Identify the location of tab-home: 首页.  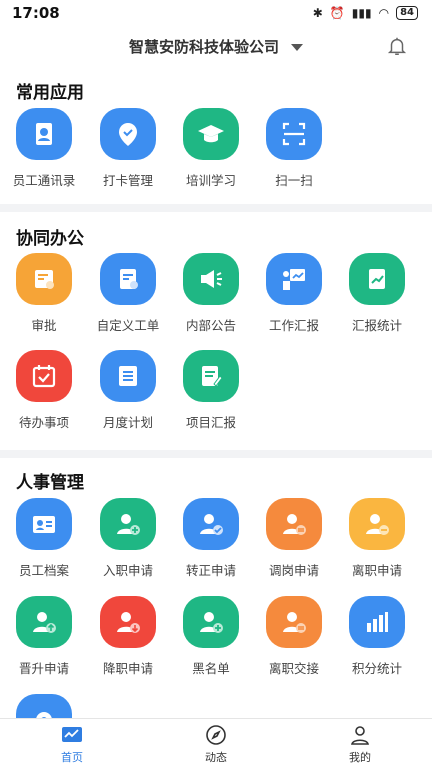
(72, 743).